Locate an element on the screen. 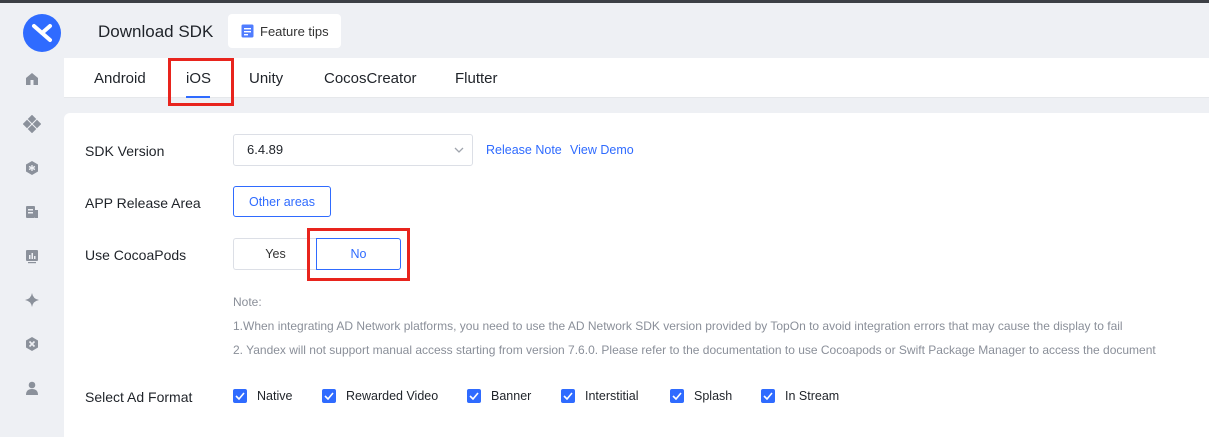 The image size is (1209, 437). ad-format-splash-checkbox: Splash is located at coordinates (701, 396).